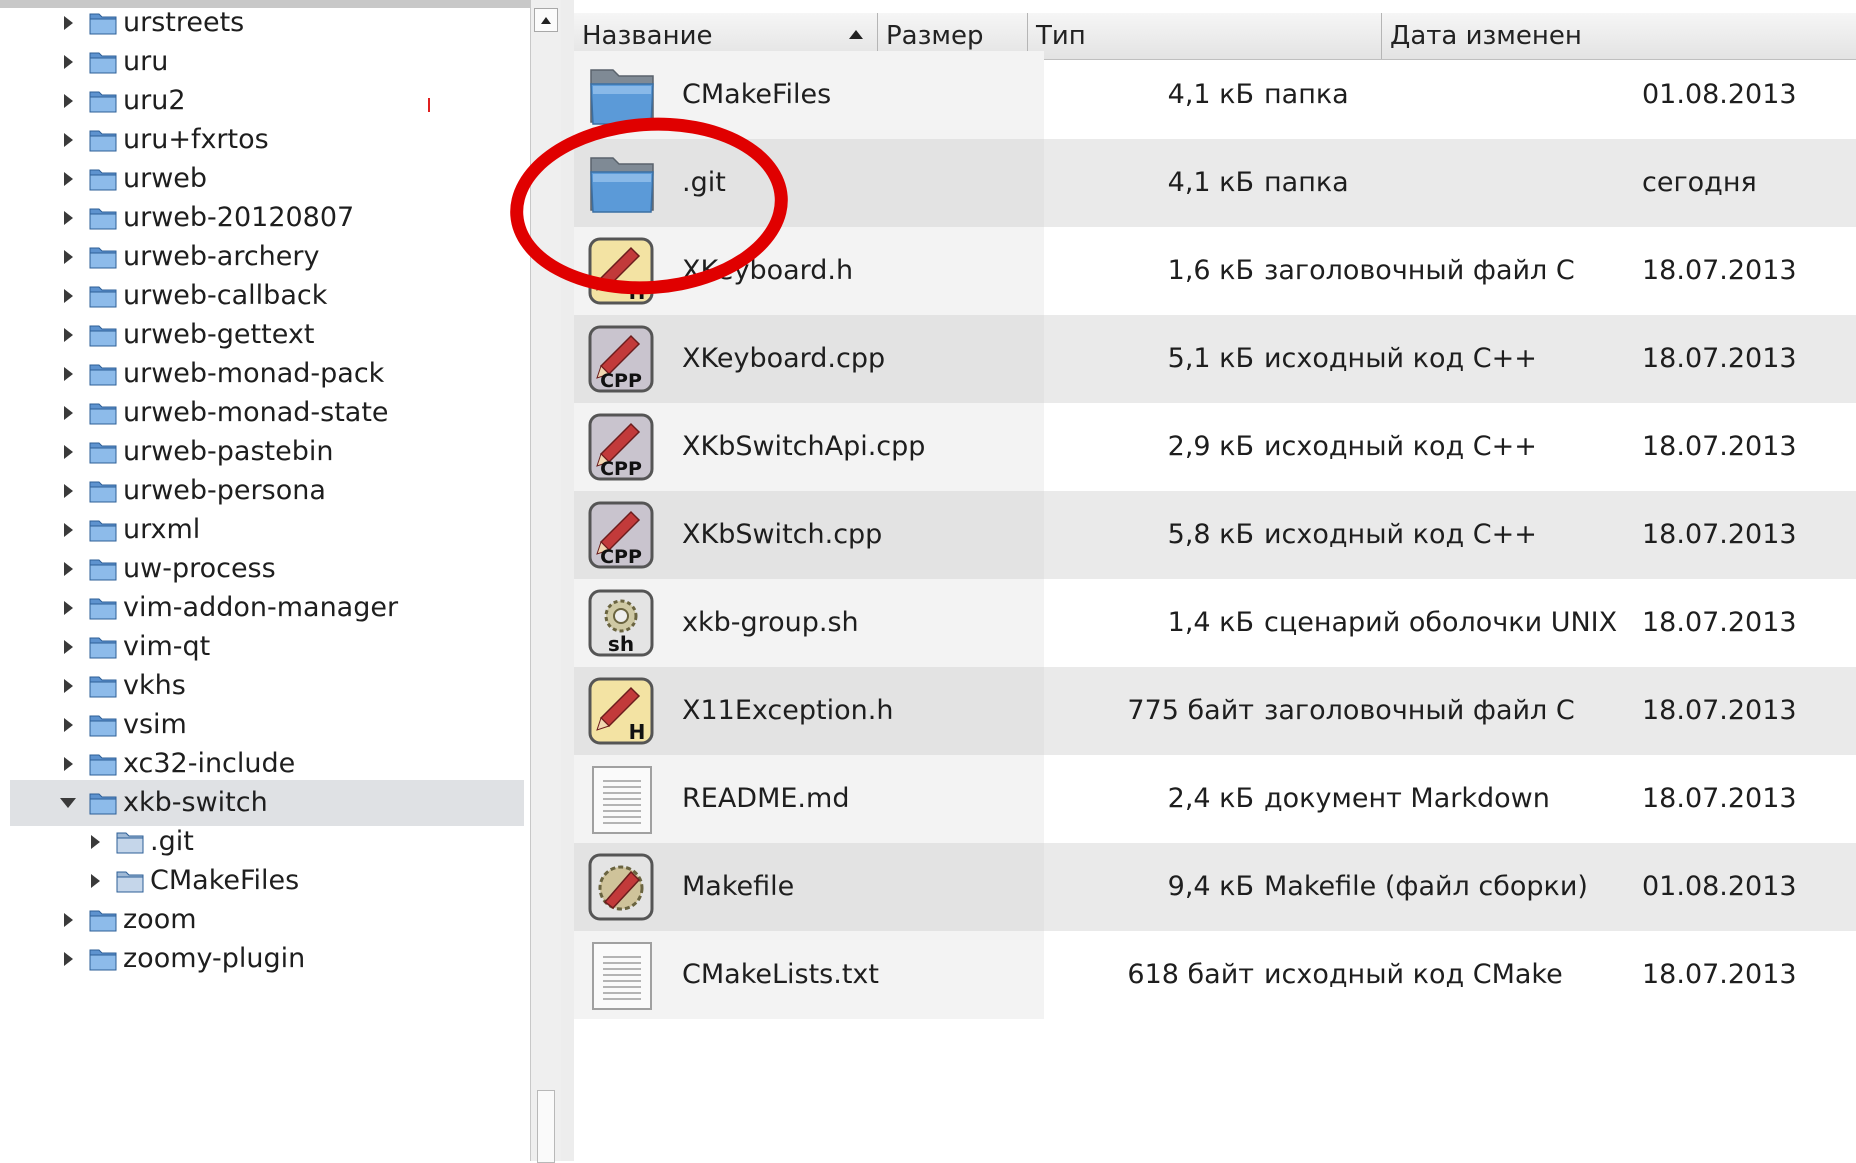  Describe the element at coordinates (637, 732) in the screenshot. I see `svg-text: H` at that location.